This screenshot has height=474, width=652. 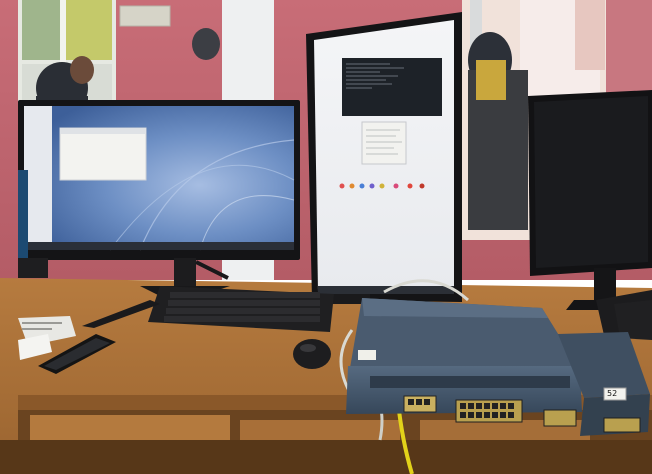 I want to click on vertical-monitor, so click(x=384, y=158).